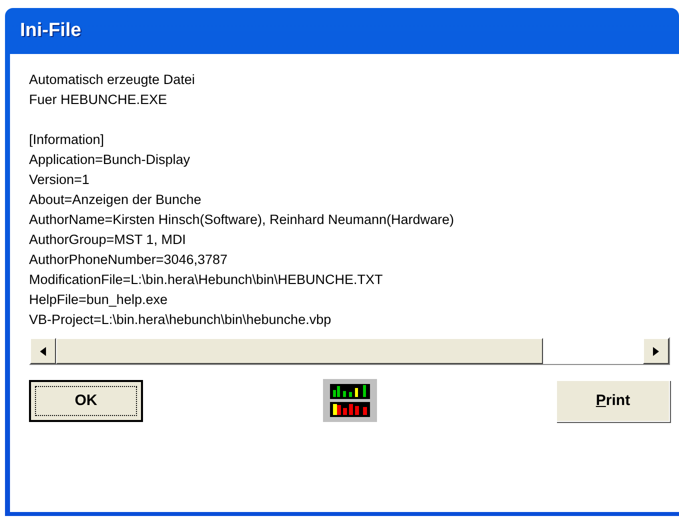  I want to click on ini-line: Fuer HEBUNCHE.EXE, so click(98, 100).